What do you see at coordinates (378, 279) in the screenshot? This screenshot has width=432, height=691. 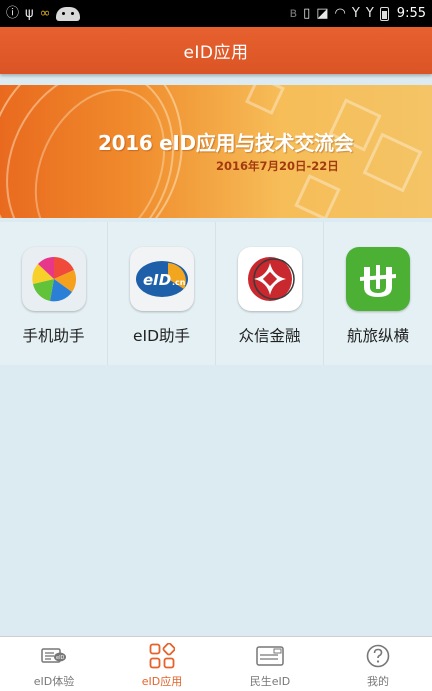 I see `hanglv-zongheng-icon` at bounding box center [378, 279].